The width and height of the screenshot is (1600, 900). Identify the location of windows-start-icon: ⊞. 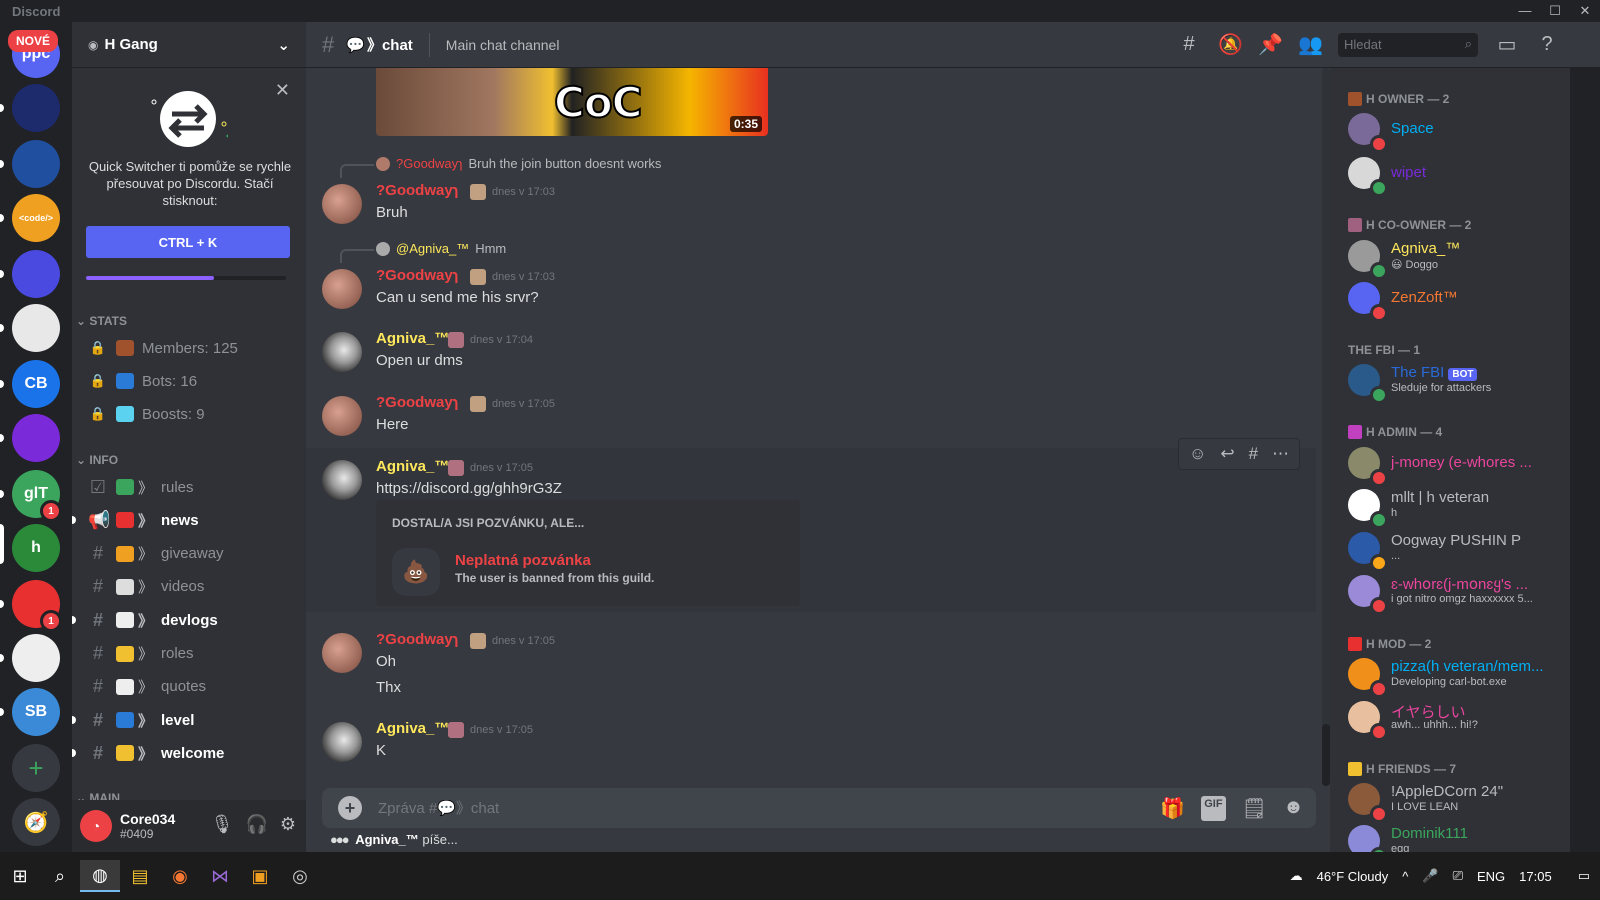
(20, 876).